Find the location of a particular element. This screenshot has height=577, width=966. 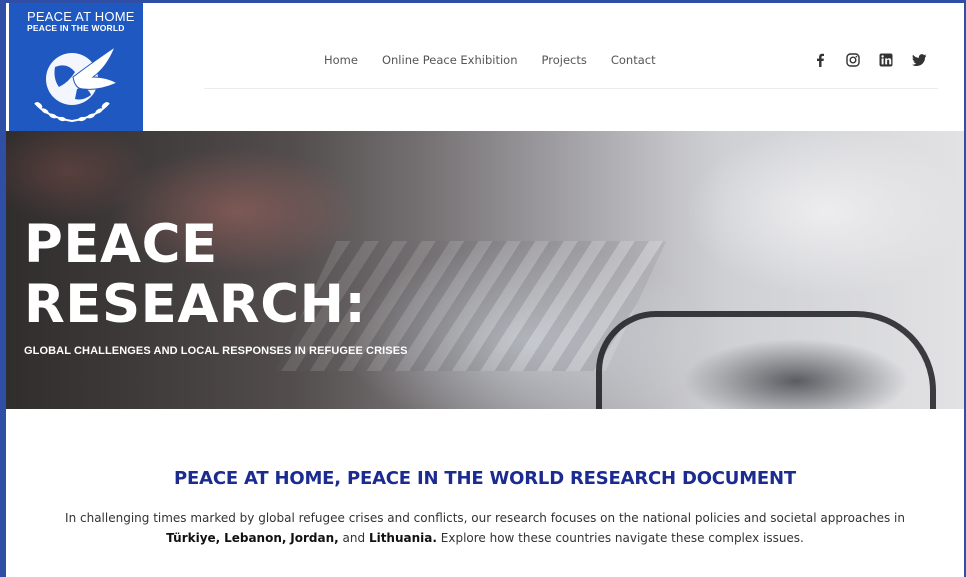

hero-title-line2: RESEARCH: is located at coordinates (195, 304).